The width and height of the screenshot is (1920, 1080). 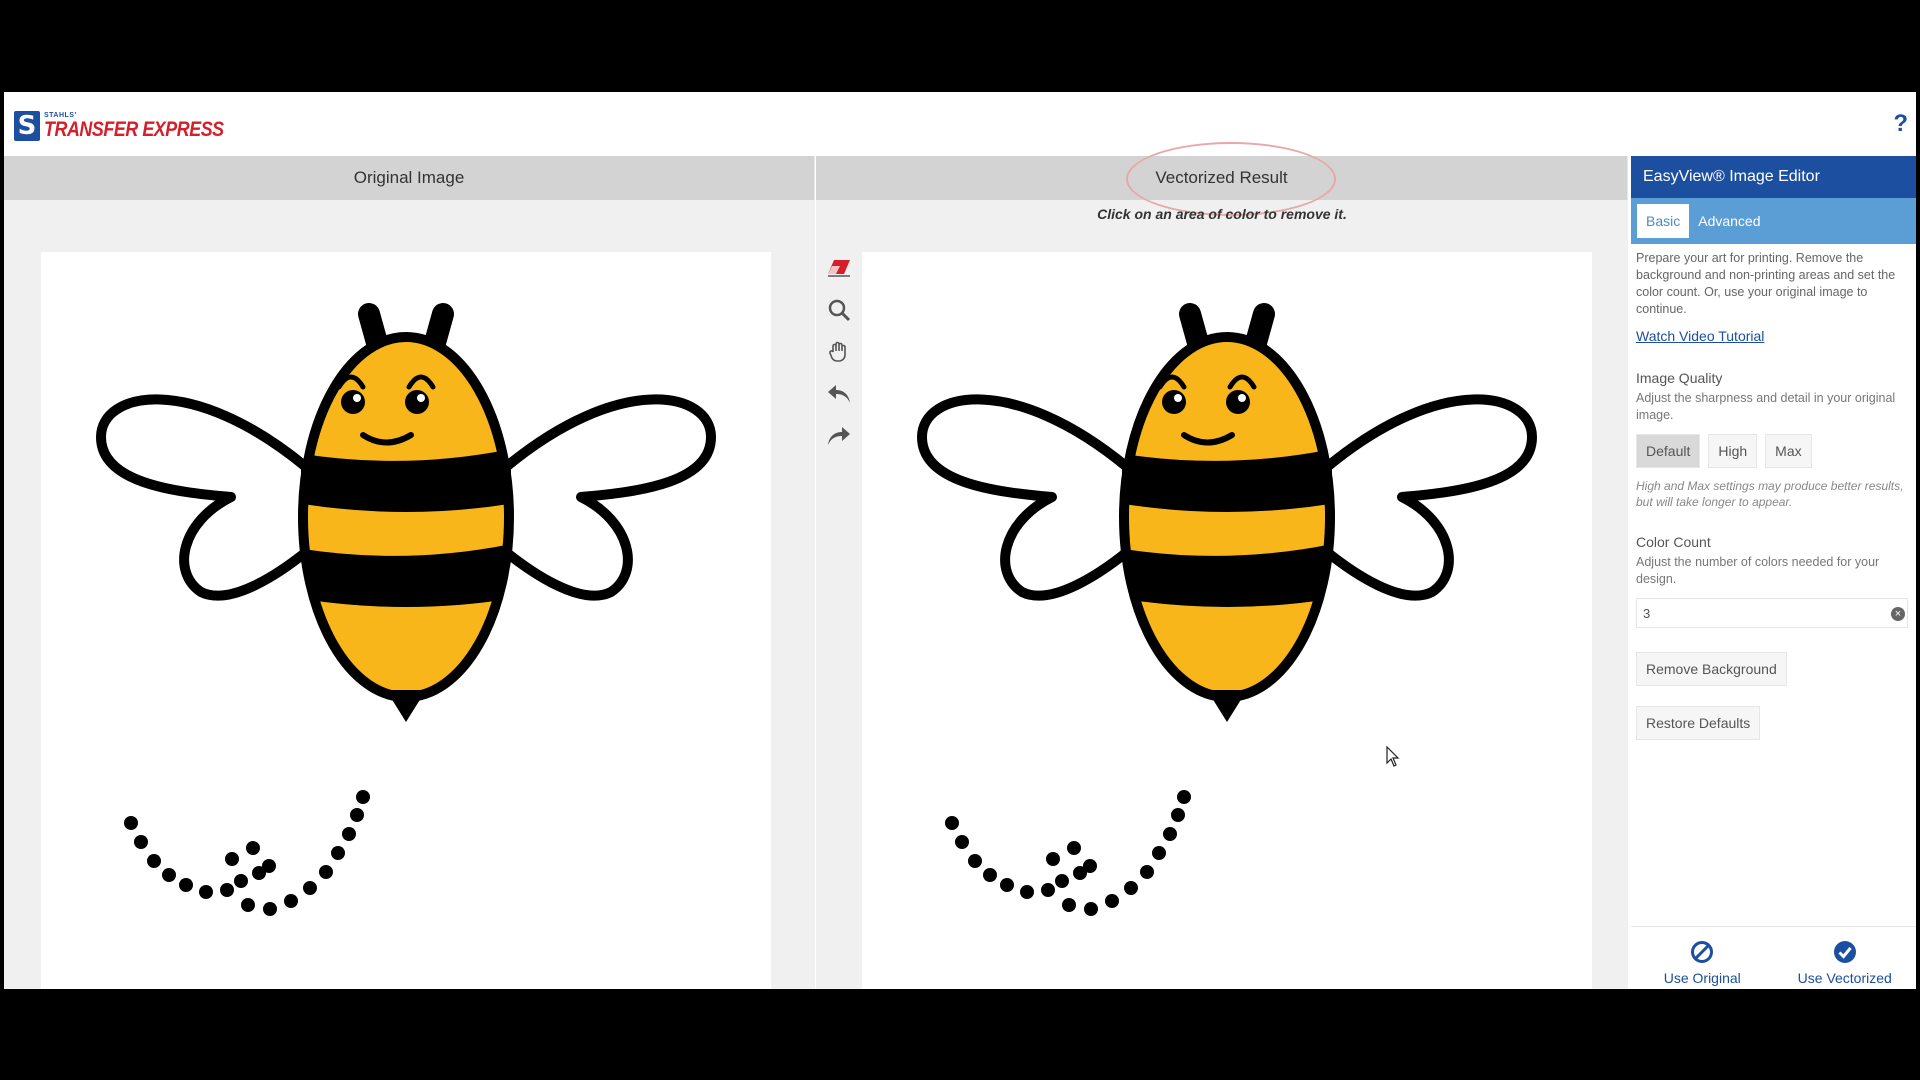 I want to click on quality-button-group: Default High Max, so click(x=1773, y=451).